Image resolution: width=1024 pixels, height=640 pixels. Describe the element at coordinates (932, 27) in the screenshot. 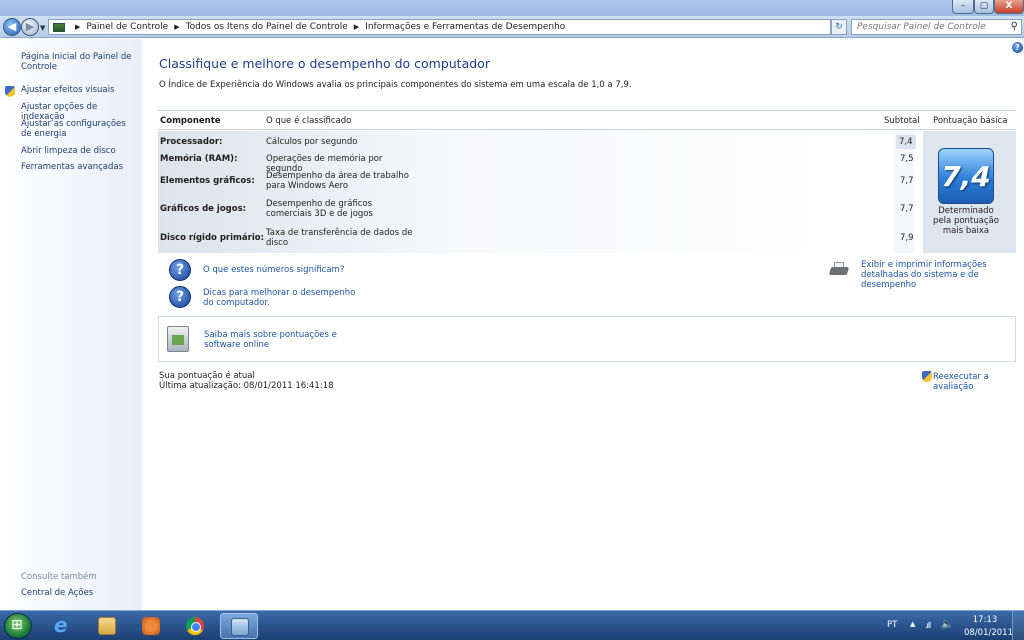

I see `search-input` at that location.